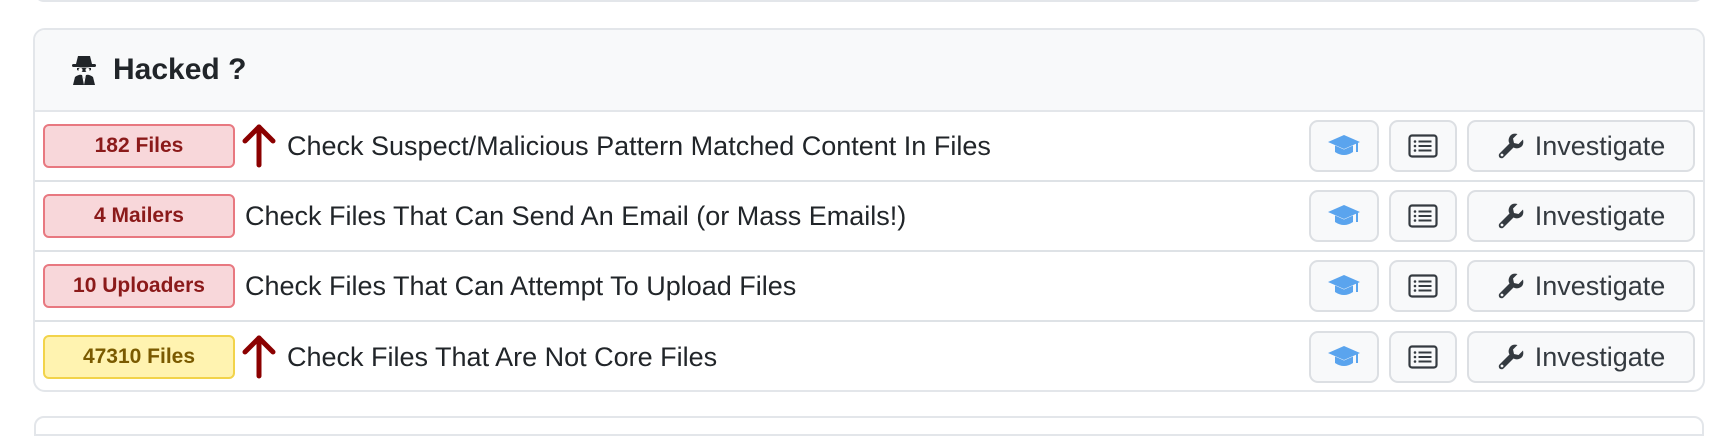  I want to click on count-badge: 47310 Files, so click(139, 357).